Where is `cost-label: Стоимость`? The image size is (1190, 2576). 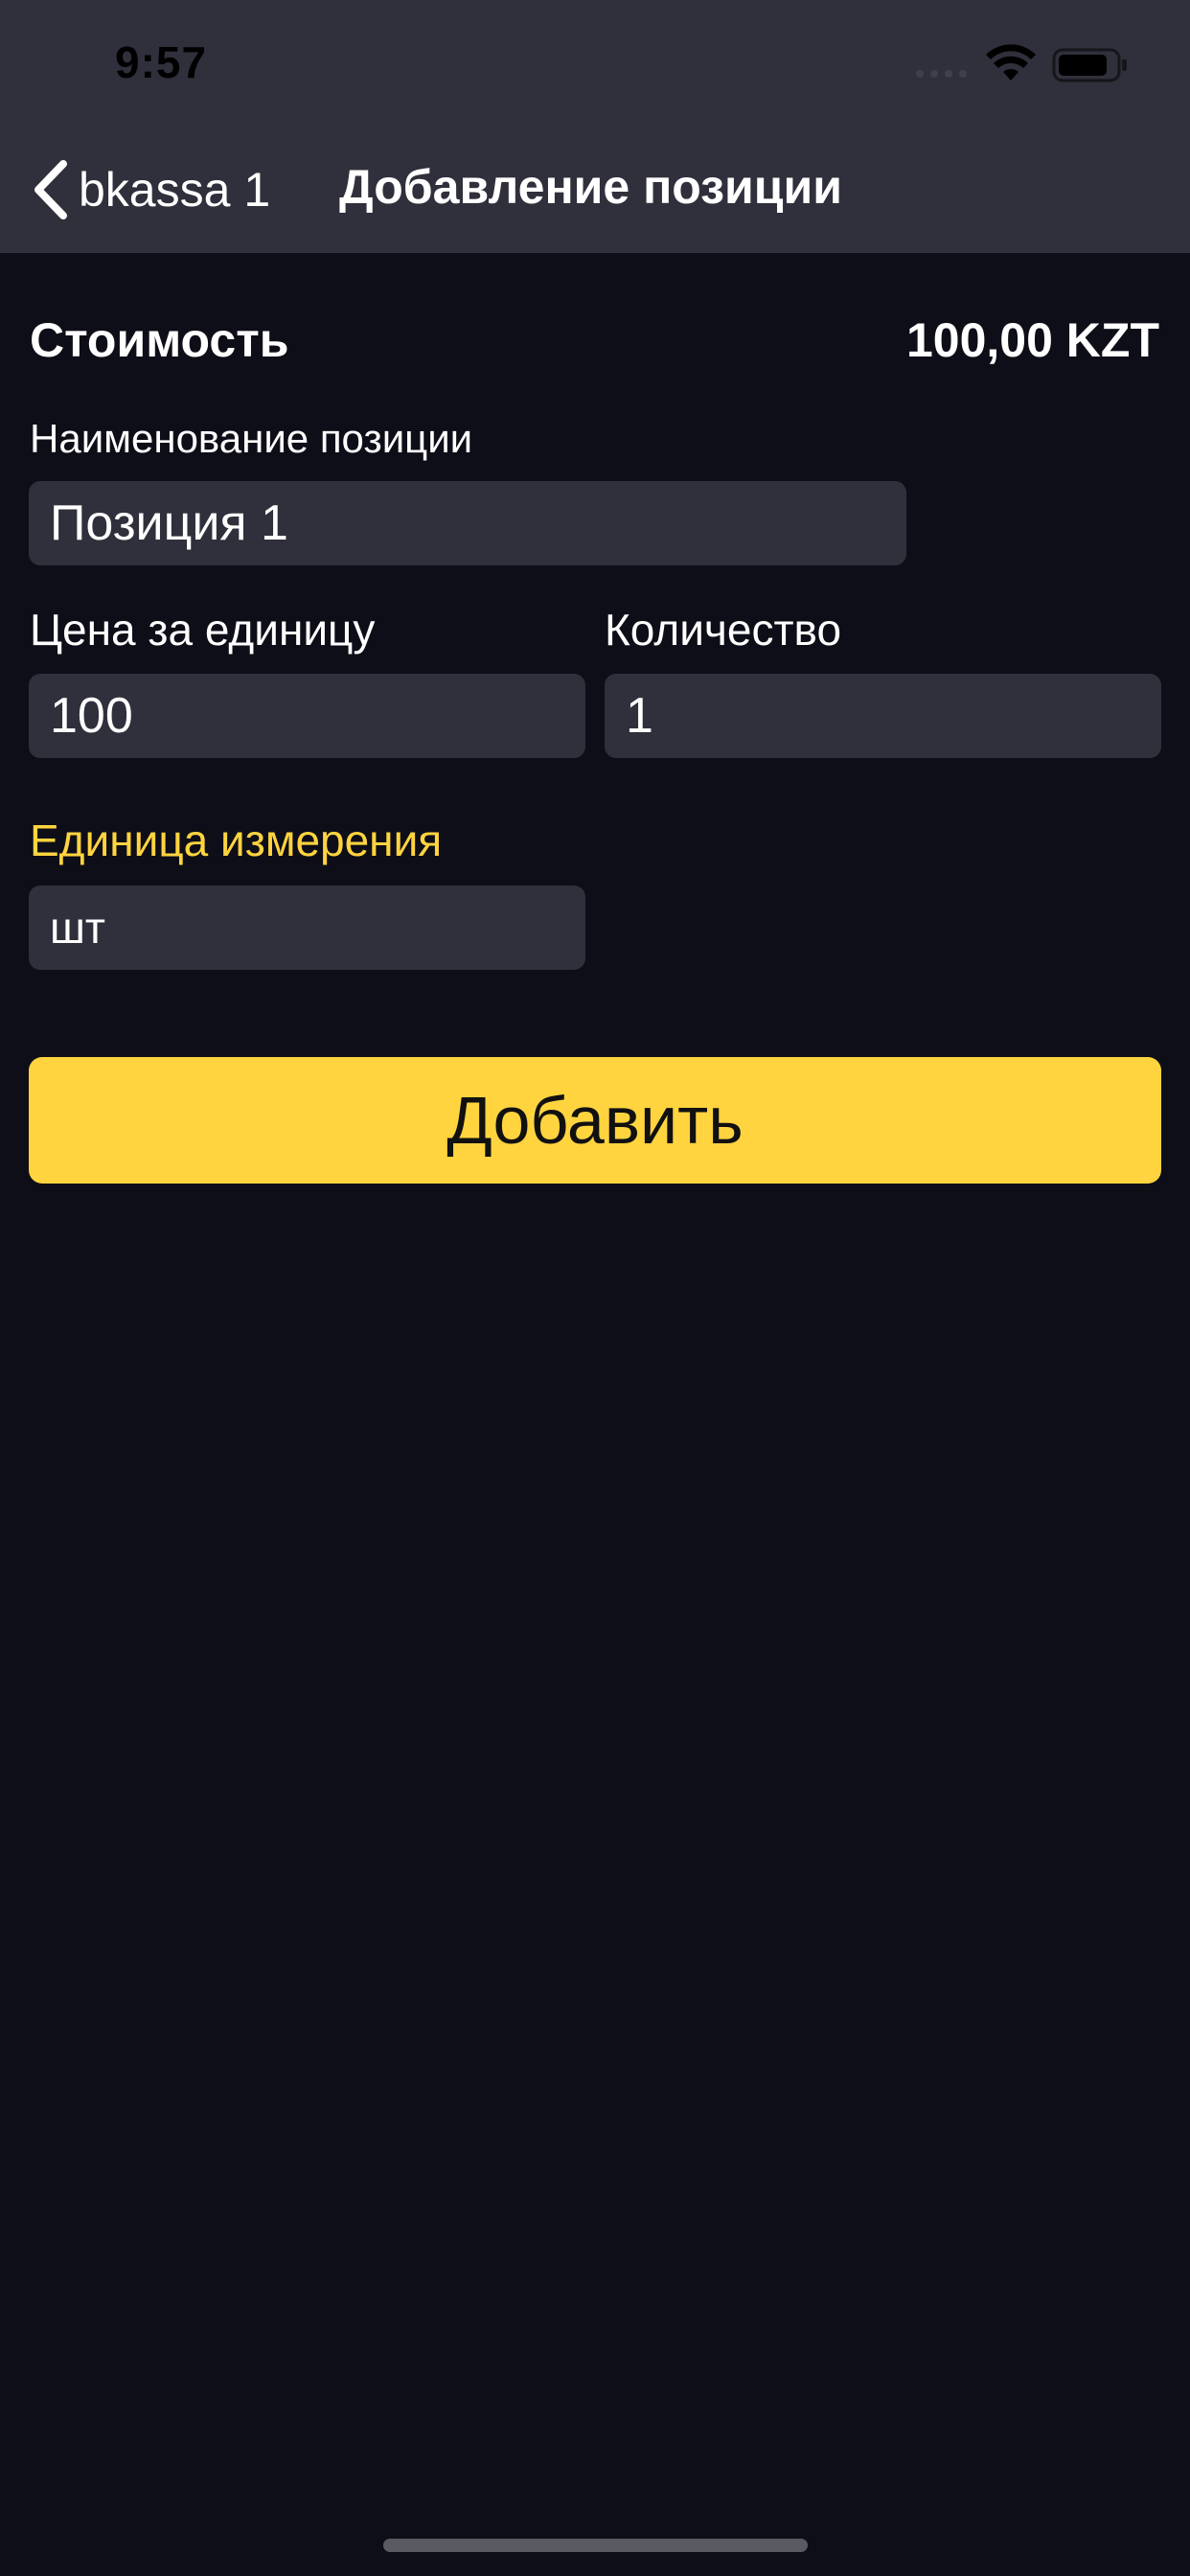 cost-label: Стоимость is located at coordinates (159, 340).